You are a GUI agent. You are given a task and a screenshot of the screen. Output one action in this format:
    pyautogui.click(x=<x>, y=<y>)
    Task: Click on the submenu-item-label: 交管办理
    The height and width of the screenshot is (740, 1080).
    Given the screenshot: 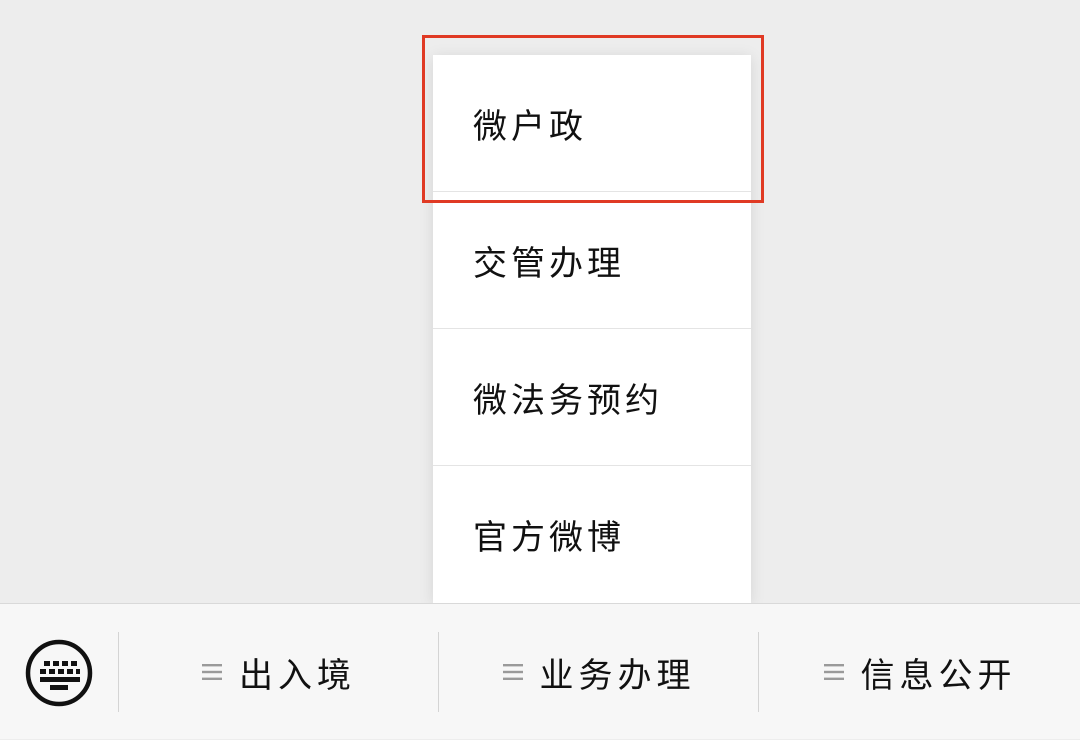 What is the action you would take?
    pyautogui.click(x=549, y=263)
    